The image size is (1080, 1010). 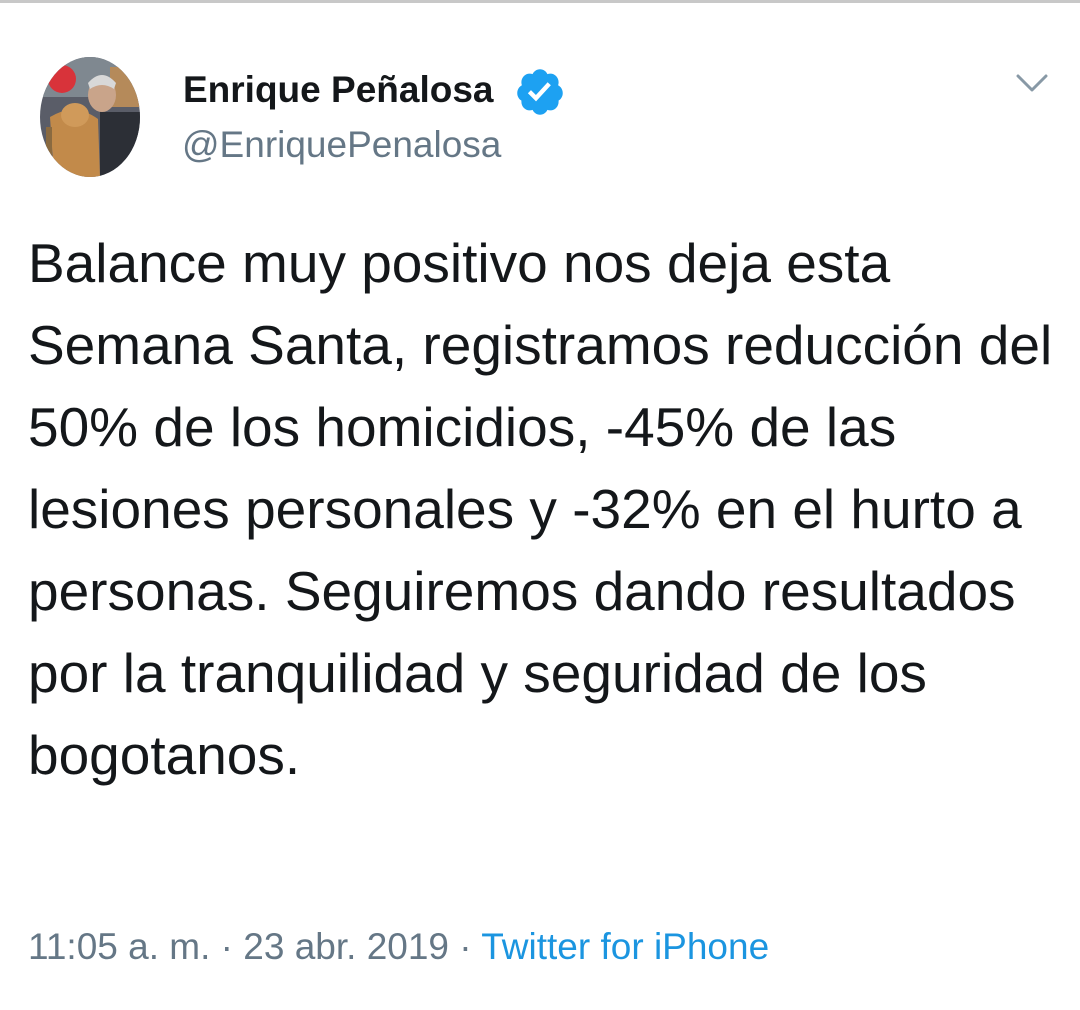 I want to click on avatar-photo, so click(x=90, y=117).